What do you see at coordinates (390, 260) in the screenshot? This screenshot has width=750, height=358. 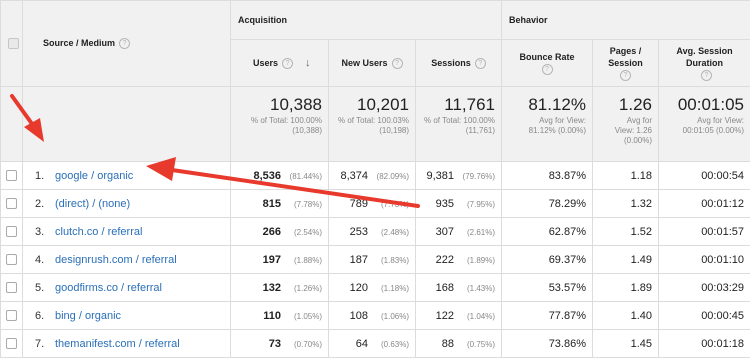 I see `new-users-percent: (1.83%)` at bounding box center [390, 260].